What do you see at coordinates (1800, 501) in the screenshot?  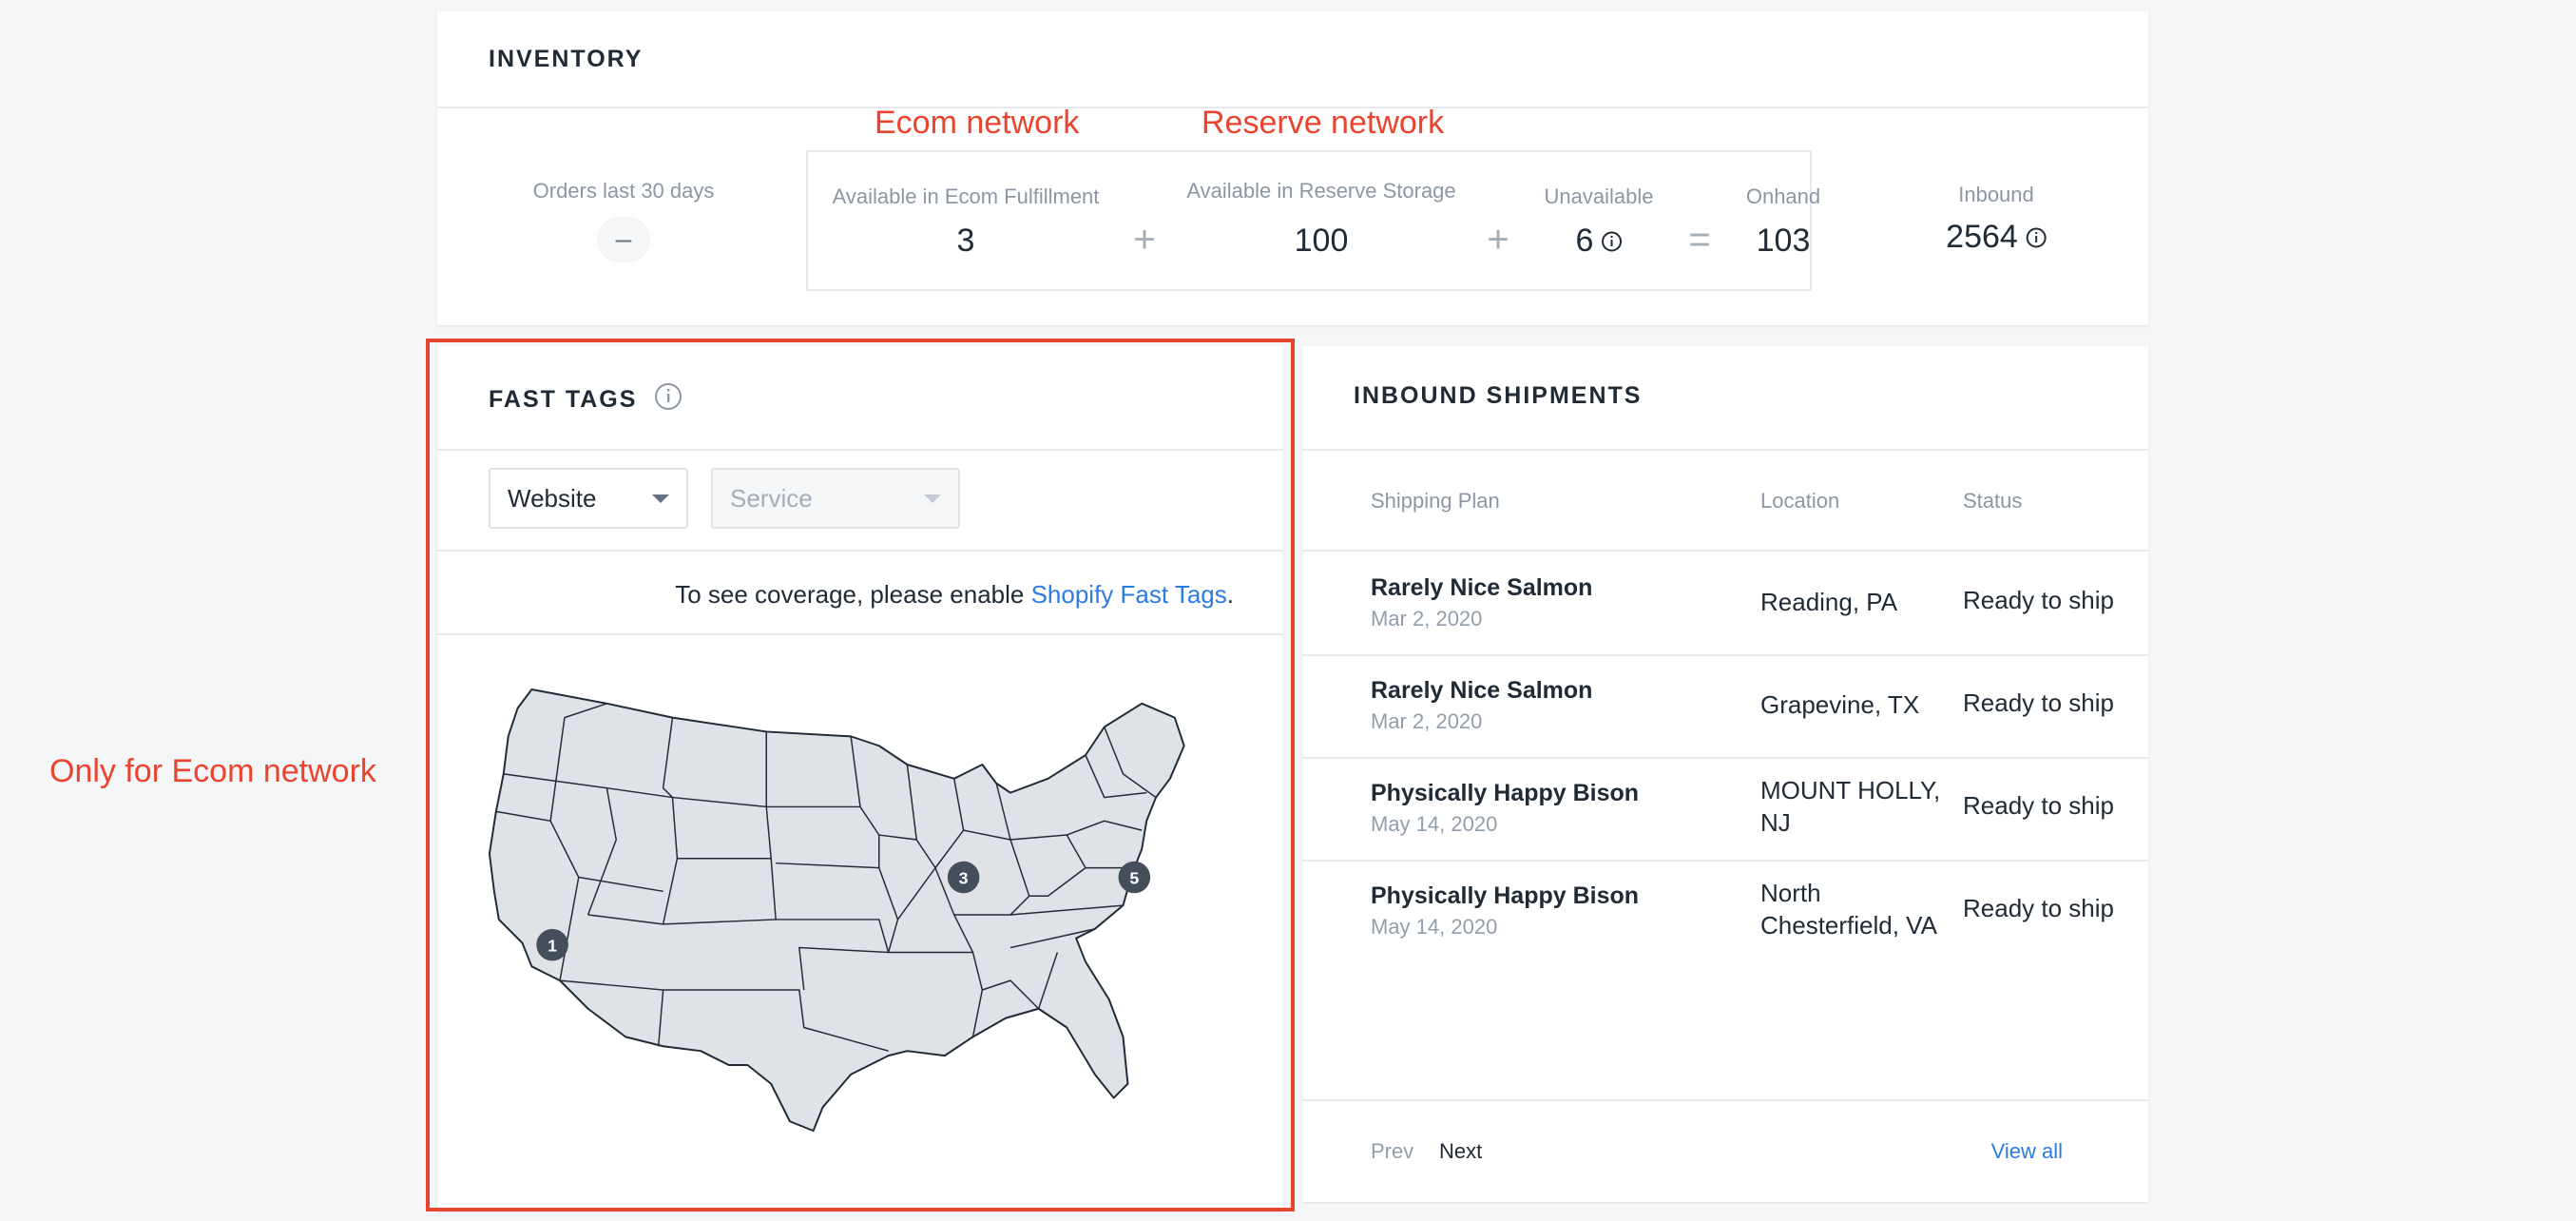 I see `column-location: Location` at bounding box center [1800, 501].